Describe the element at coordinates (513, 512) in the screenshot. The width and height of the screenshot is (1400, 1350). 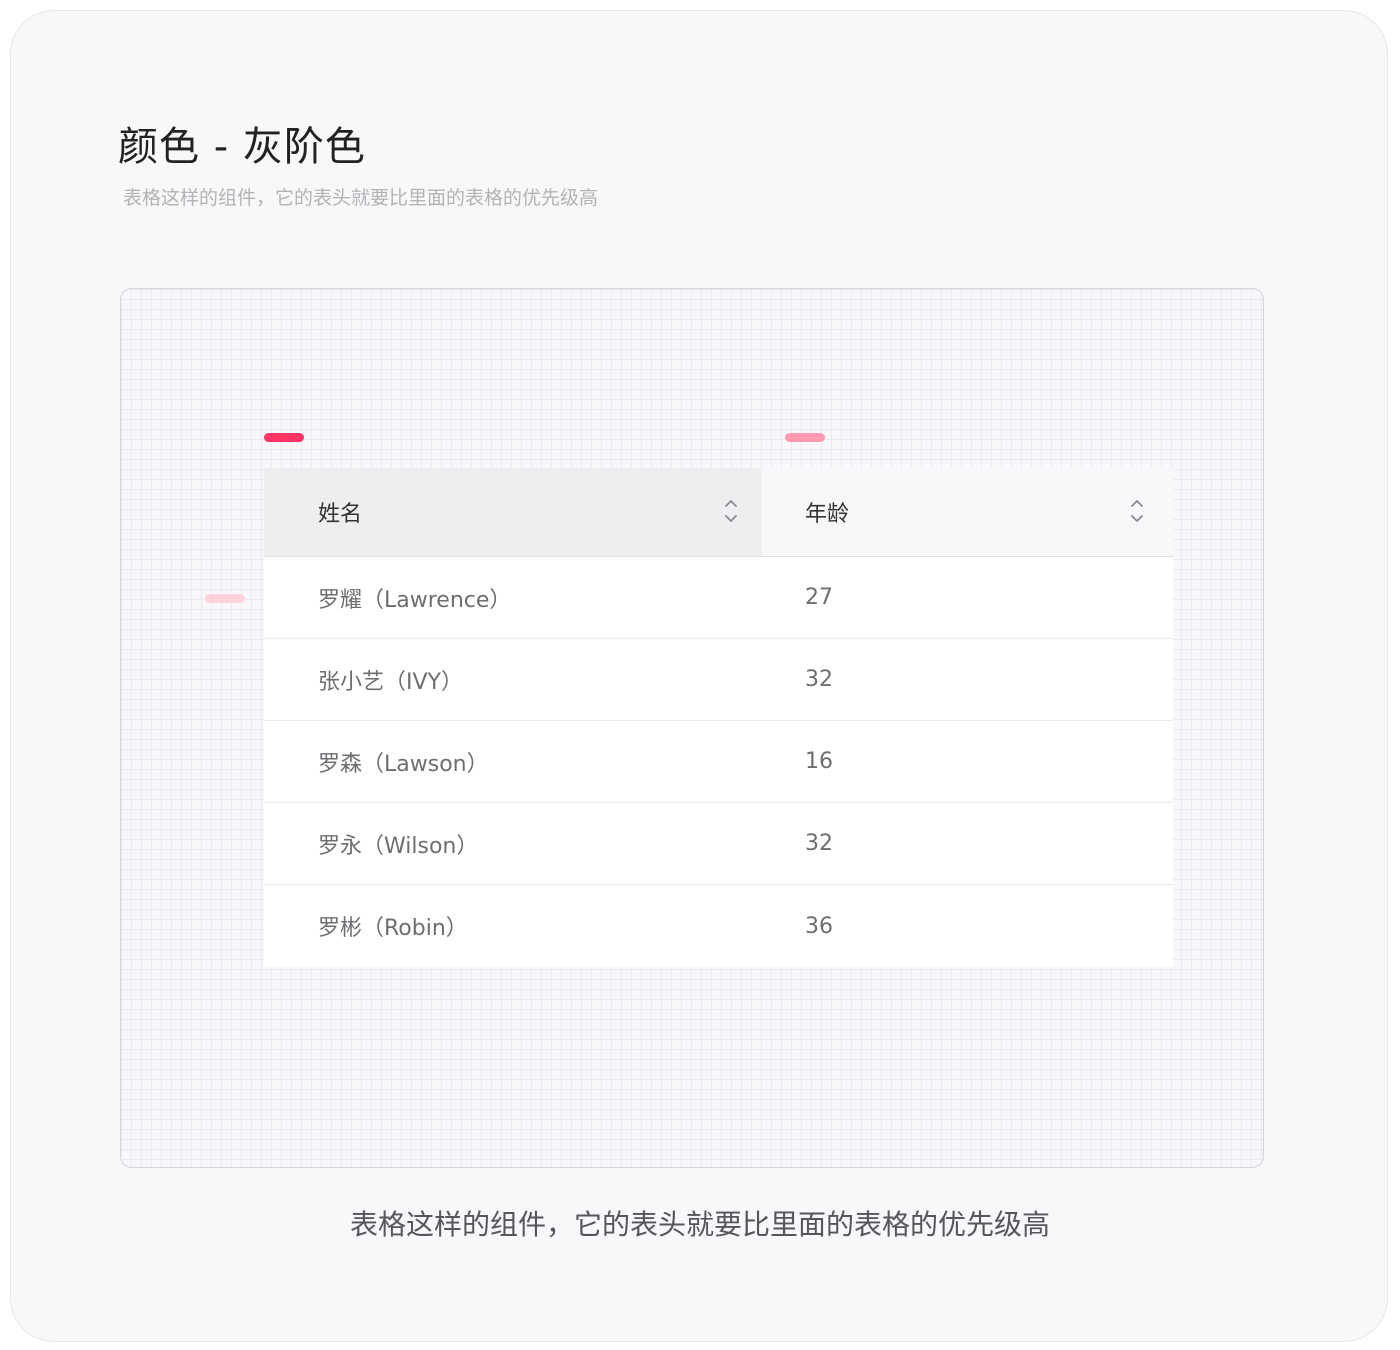
I see `column-header-name: 姓名` at that location.